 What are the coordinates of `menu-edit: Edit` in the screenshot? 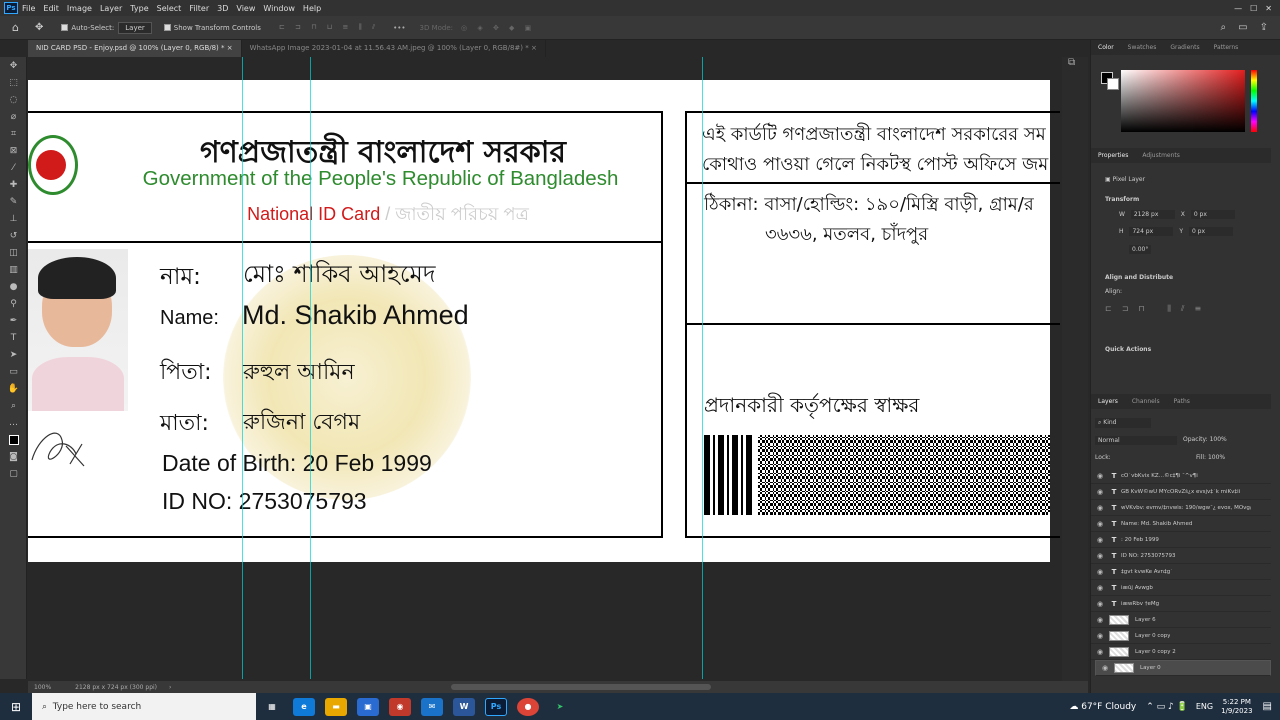 It's located at (51, 8).